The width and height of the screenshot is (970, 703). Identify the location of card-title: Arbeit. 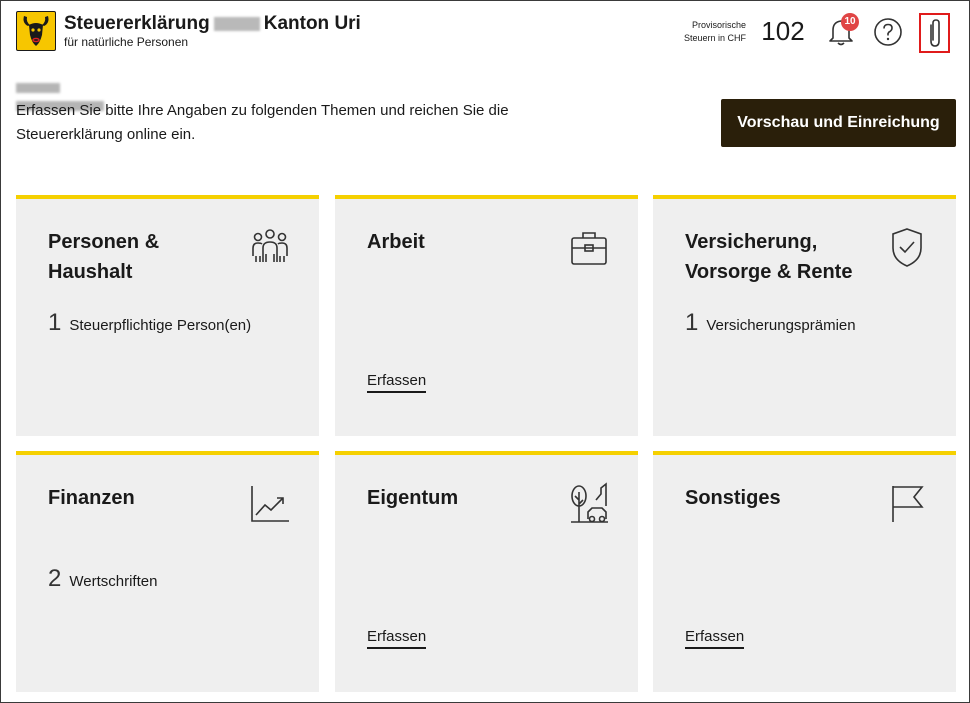
(396, 242).